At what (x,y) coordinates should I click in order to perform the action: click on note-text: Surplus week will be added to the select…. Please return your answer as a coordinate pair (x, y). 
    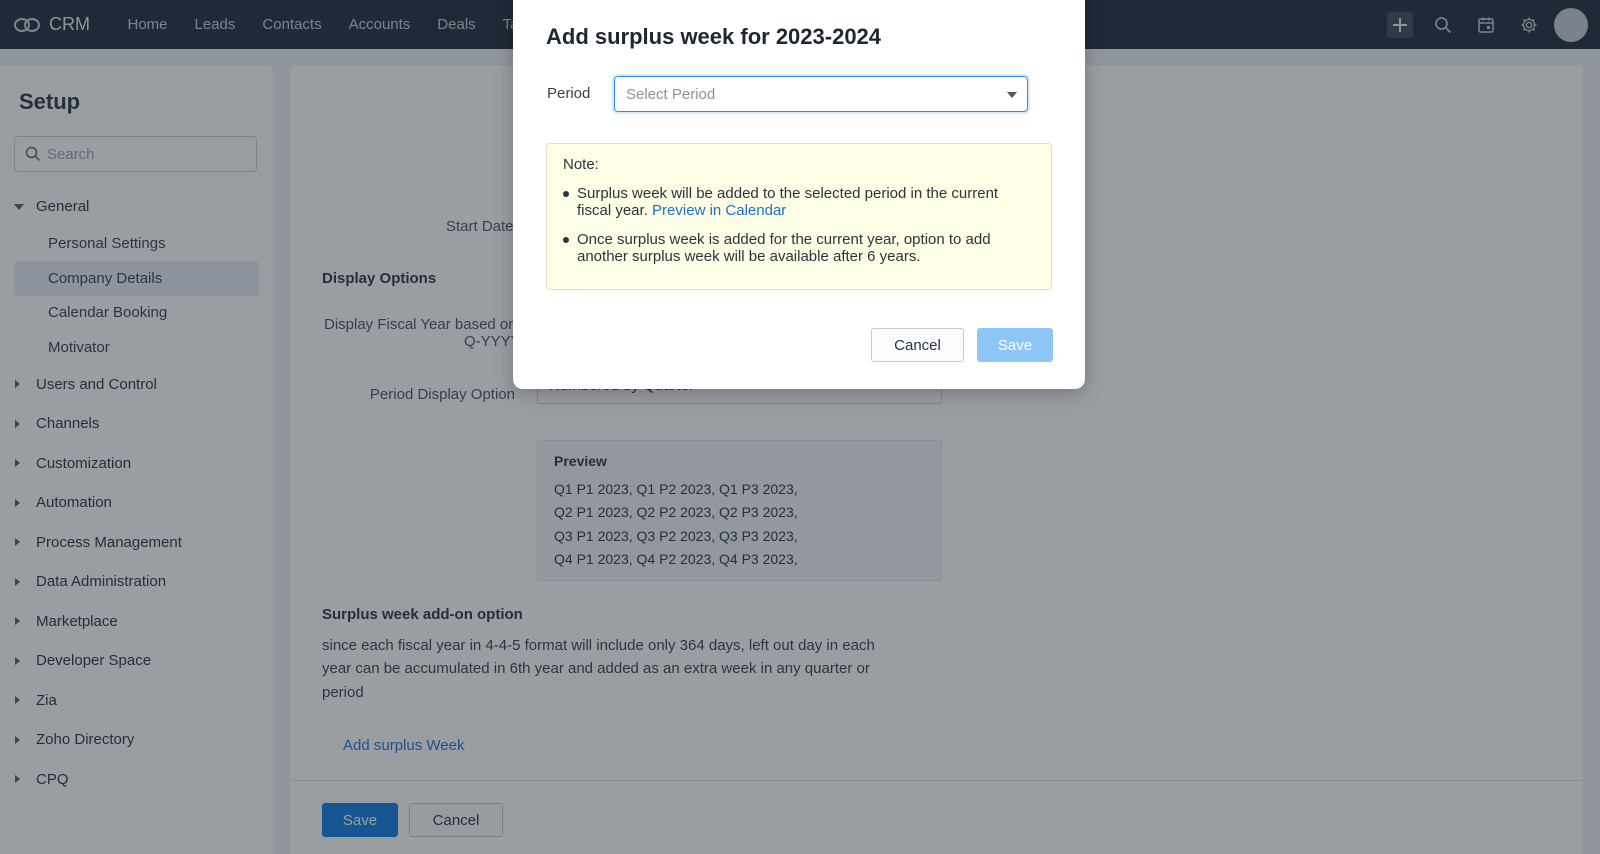
    Looking at the image, I should click on (788, 202).